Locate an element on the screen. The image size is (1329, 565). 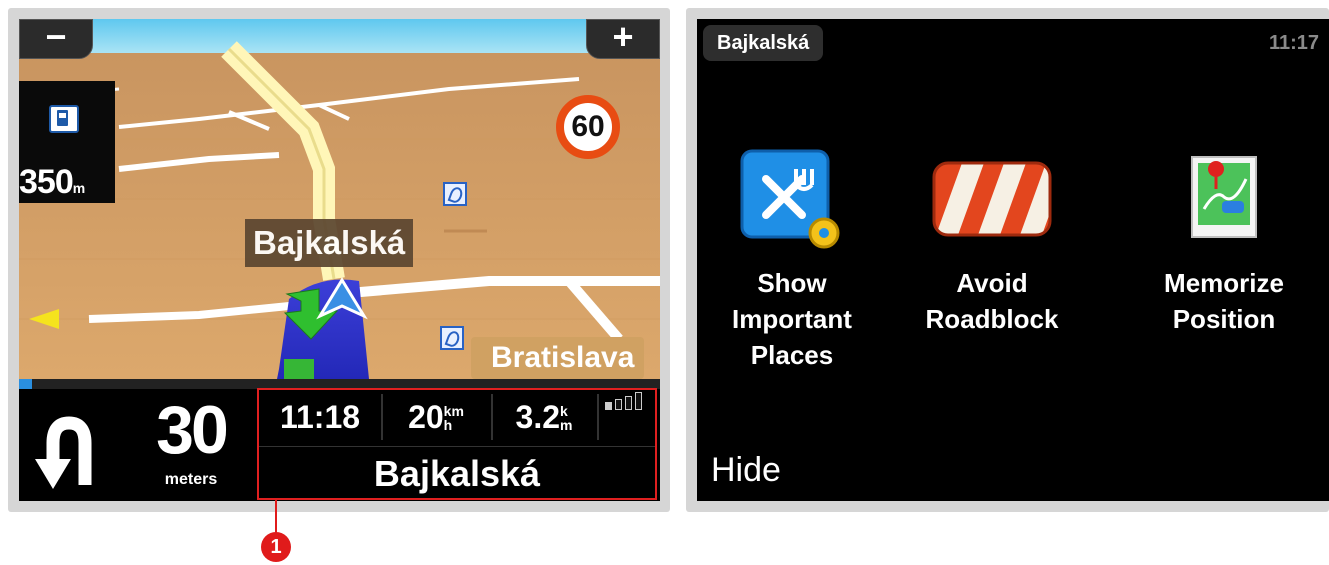
fuel-station-icon is located at coordinates (64, 119).